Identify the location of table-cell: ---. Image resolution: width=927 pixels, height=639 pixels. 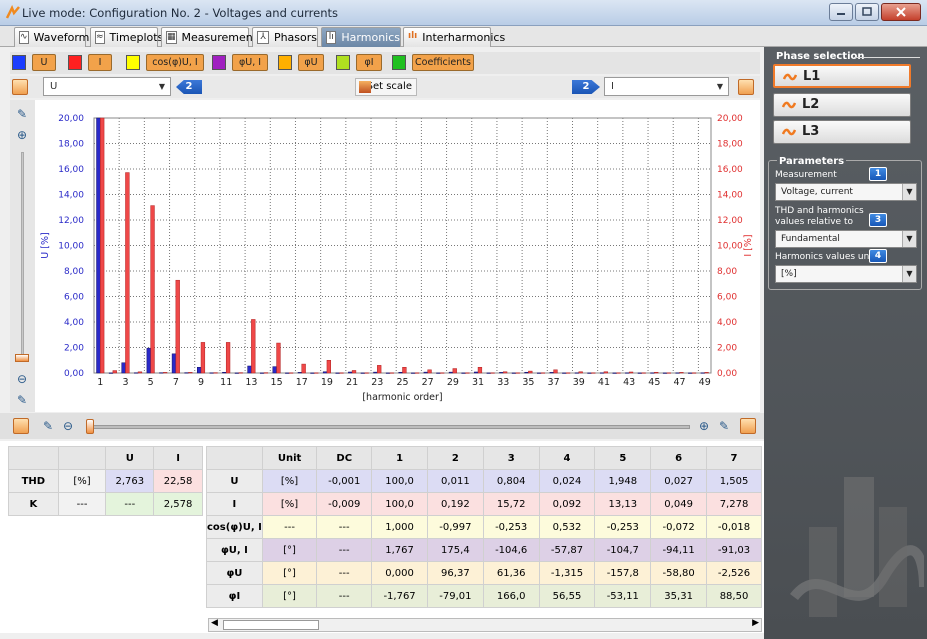
(344, 527).